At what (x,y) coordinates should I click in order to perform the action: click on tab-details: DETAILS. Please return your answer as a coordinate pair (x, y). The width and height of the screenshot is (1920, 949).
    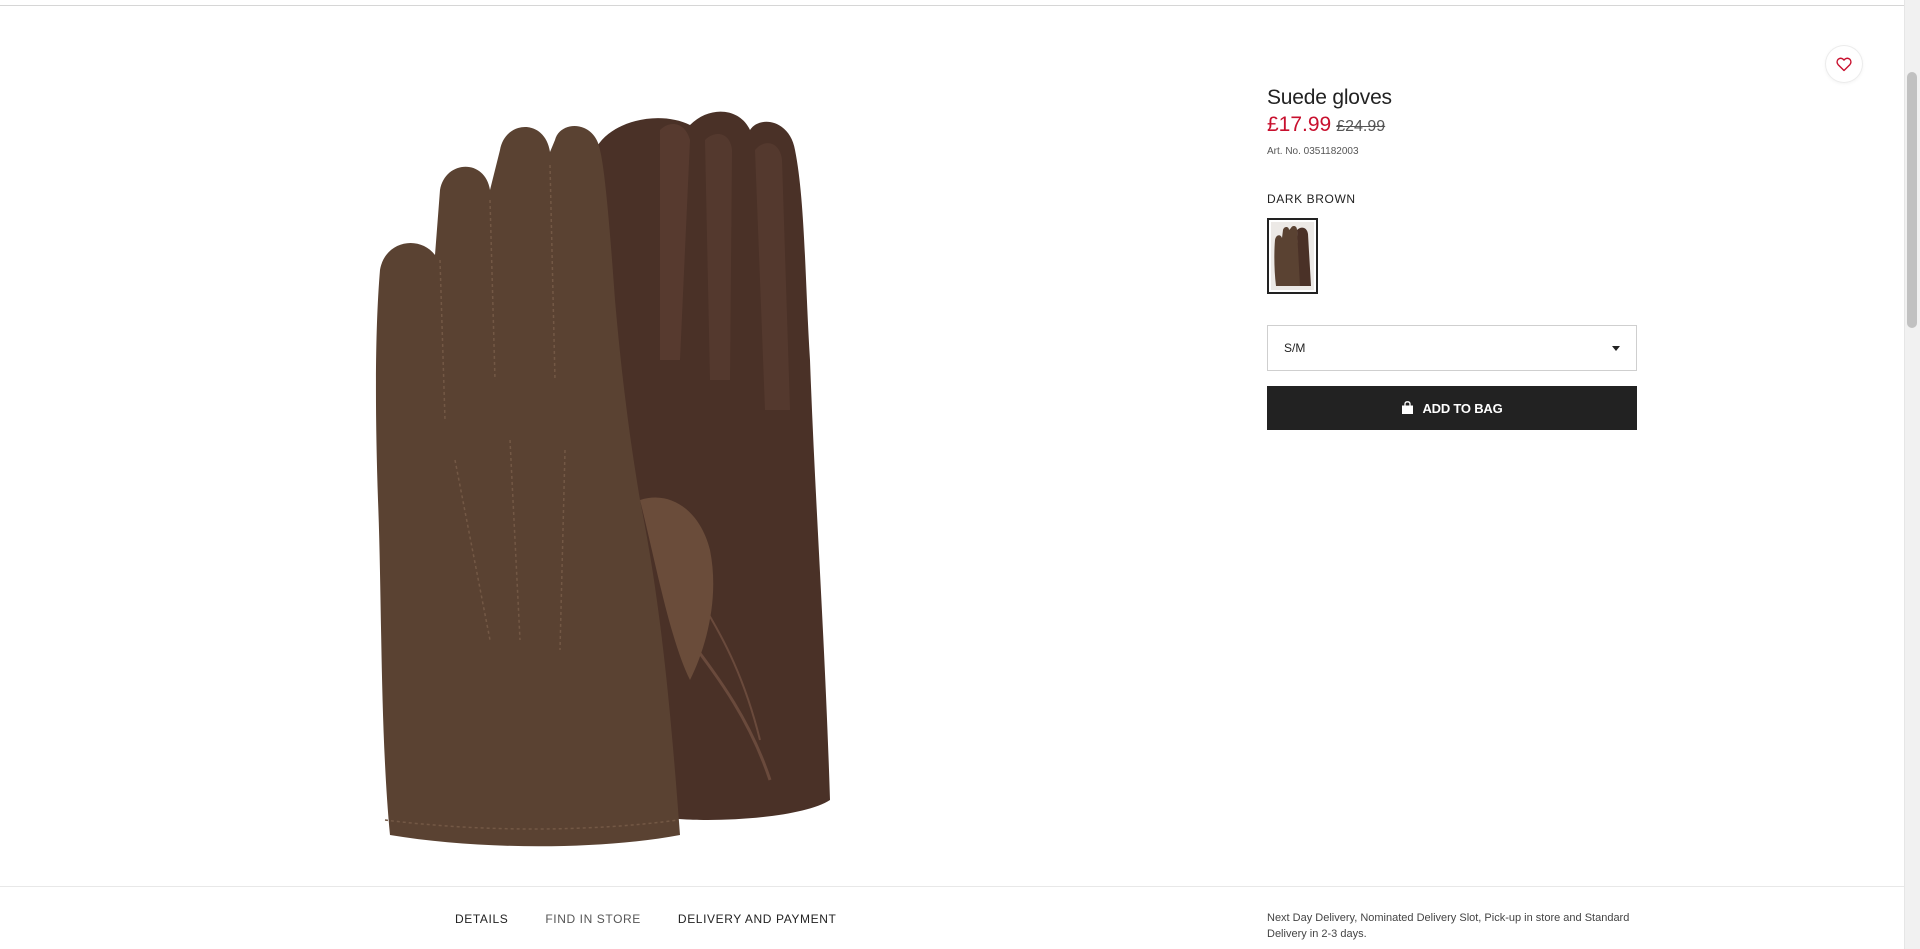
    Looking at the image, I should click on (481, 919).